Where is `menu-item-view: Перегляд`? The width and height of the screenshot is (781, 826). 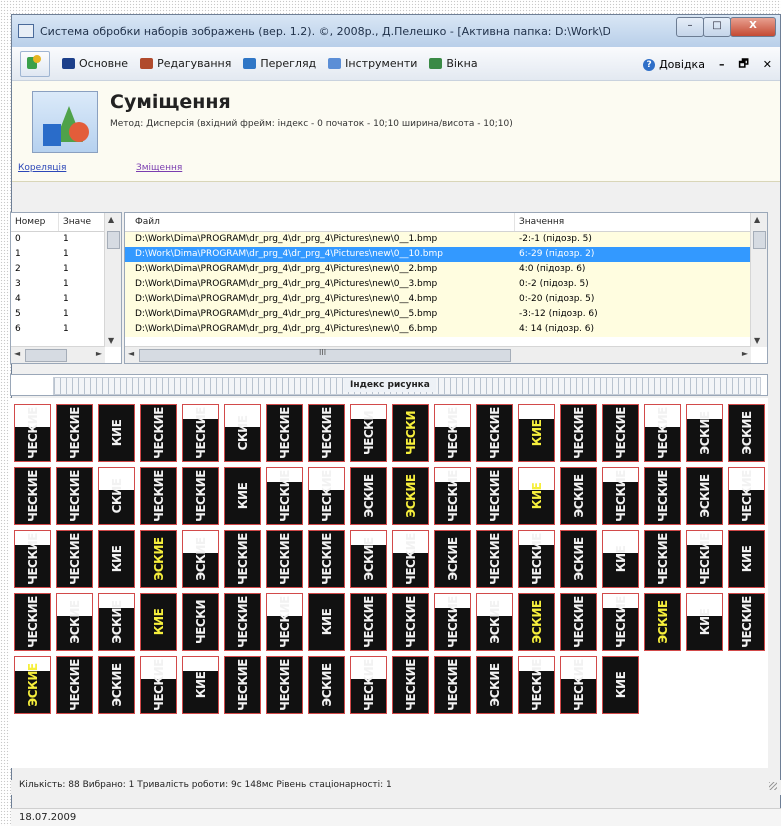 menu-item-view: Перегляд is located at coordinates (279, 63).